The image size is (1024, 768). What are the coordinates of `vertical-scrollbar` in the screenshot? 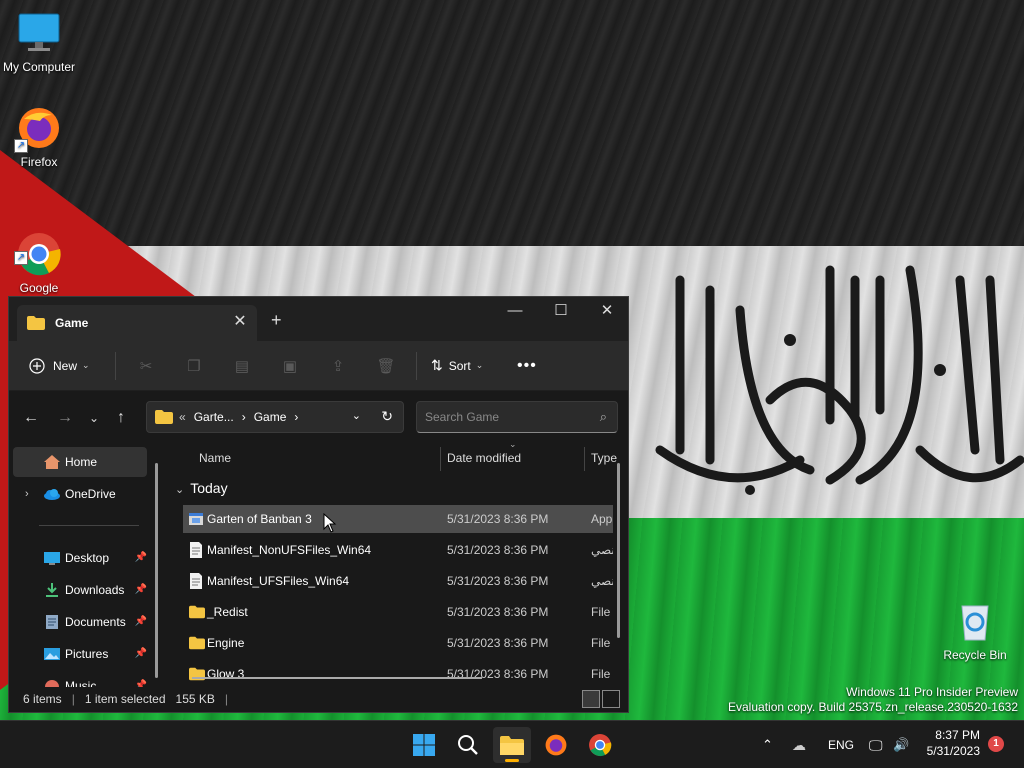 It's located at (618, 550).